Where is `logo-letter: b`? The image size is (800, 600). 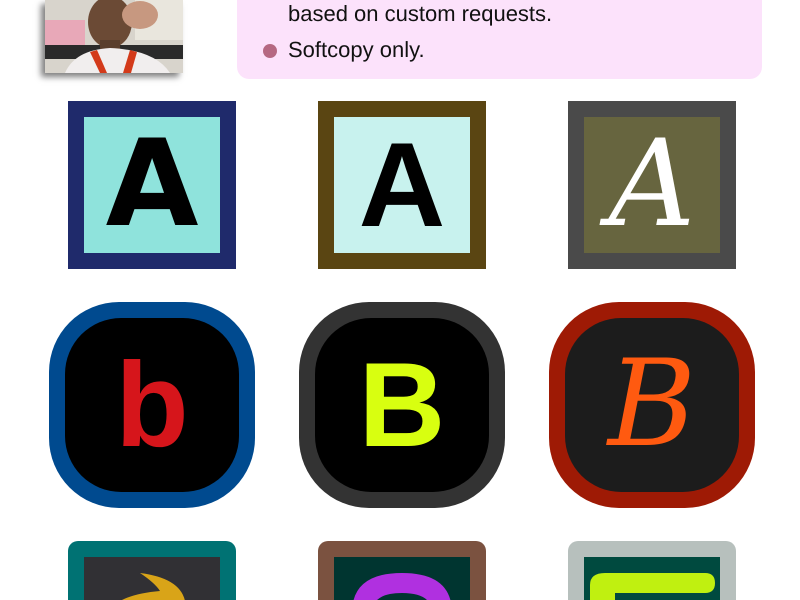
logo-letter: b is located at coordinates (152, 405).